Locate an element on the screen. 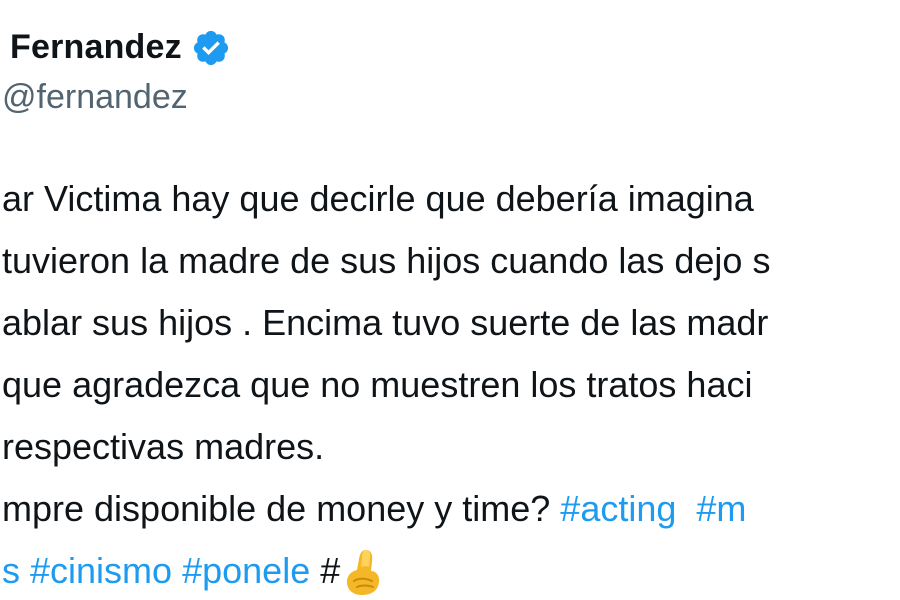  hashtag-ponele: #ponele is located at coordinates (246, 570).